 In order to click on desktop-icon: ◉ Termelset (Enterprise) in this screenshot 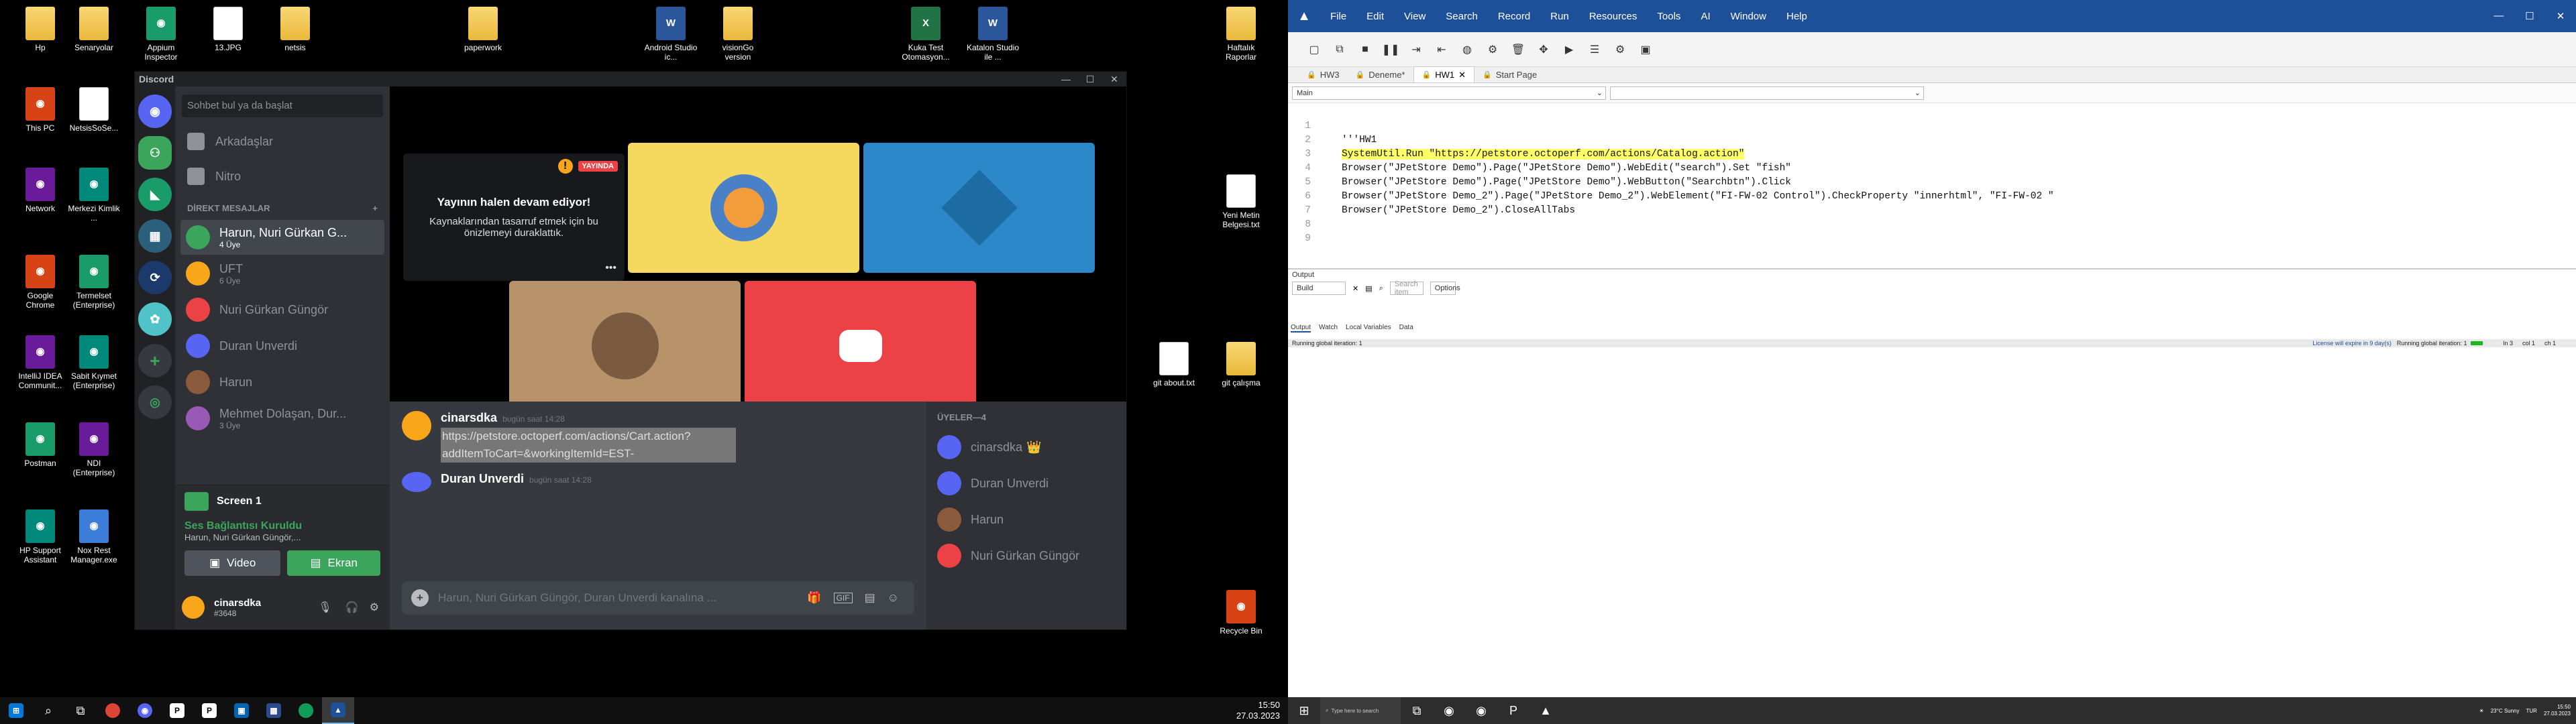, I will do `click(94, 282)`.